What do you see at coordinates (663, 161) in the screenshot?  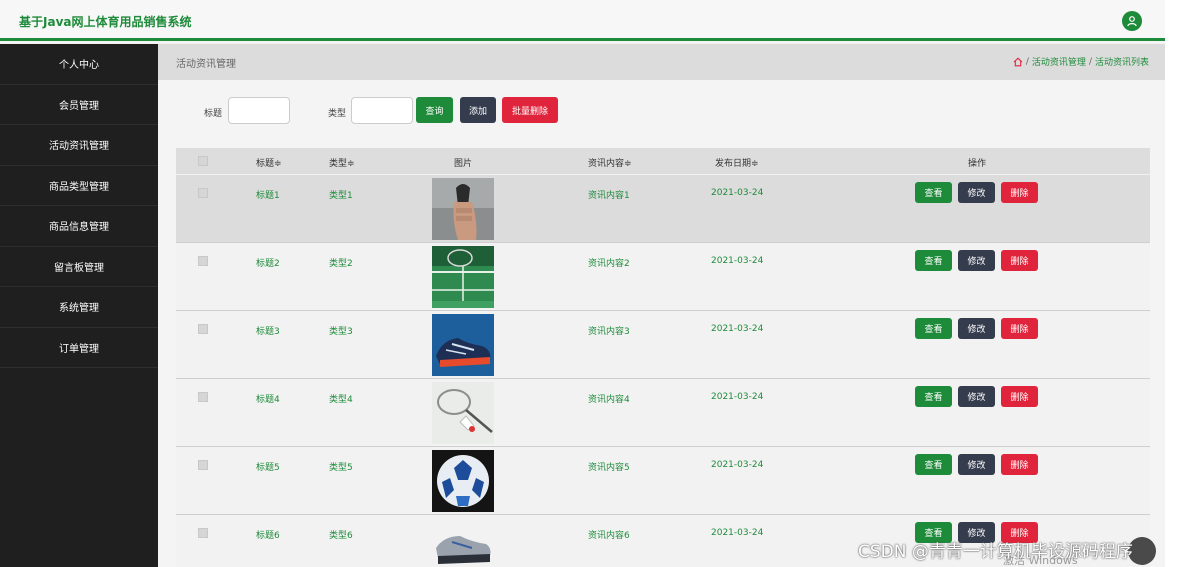 I see `table-header: 标题≑ 类型≑ 图片 资讯内容≑ 发布日期≑ 操作` at bounding box center [663, 161].